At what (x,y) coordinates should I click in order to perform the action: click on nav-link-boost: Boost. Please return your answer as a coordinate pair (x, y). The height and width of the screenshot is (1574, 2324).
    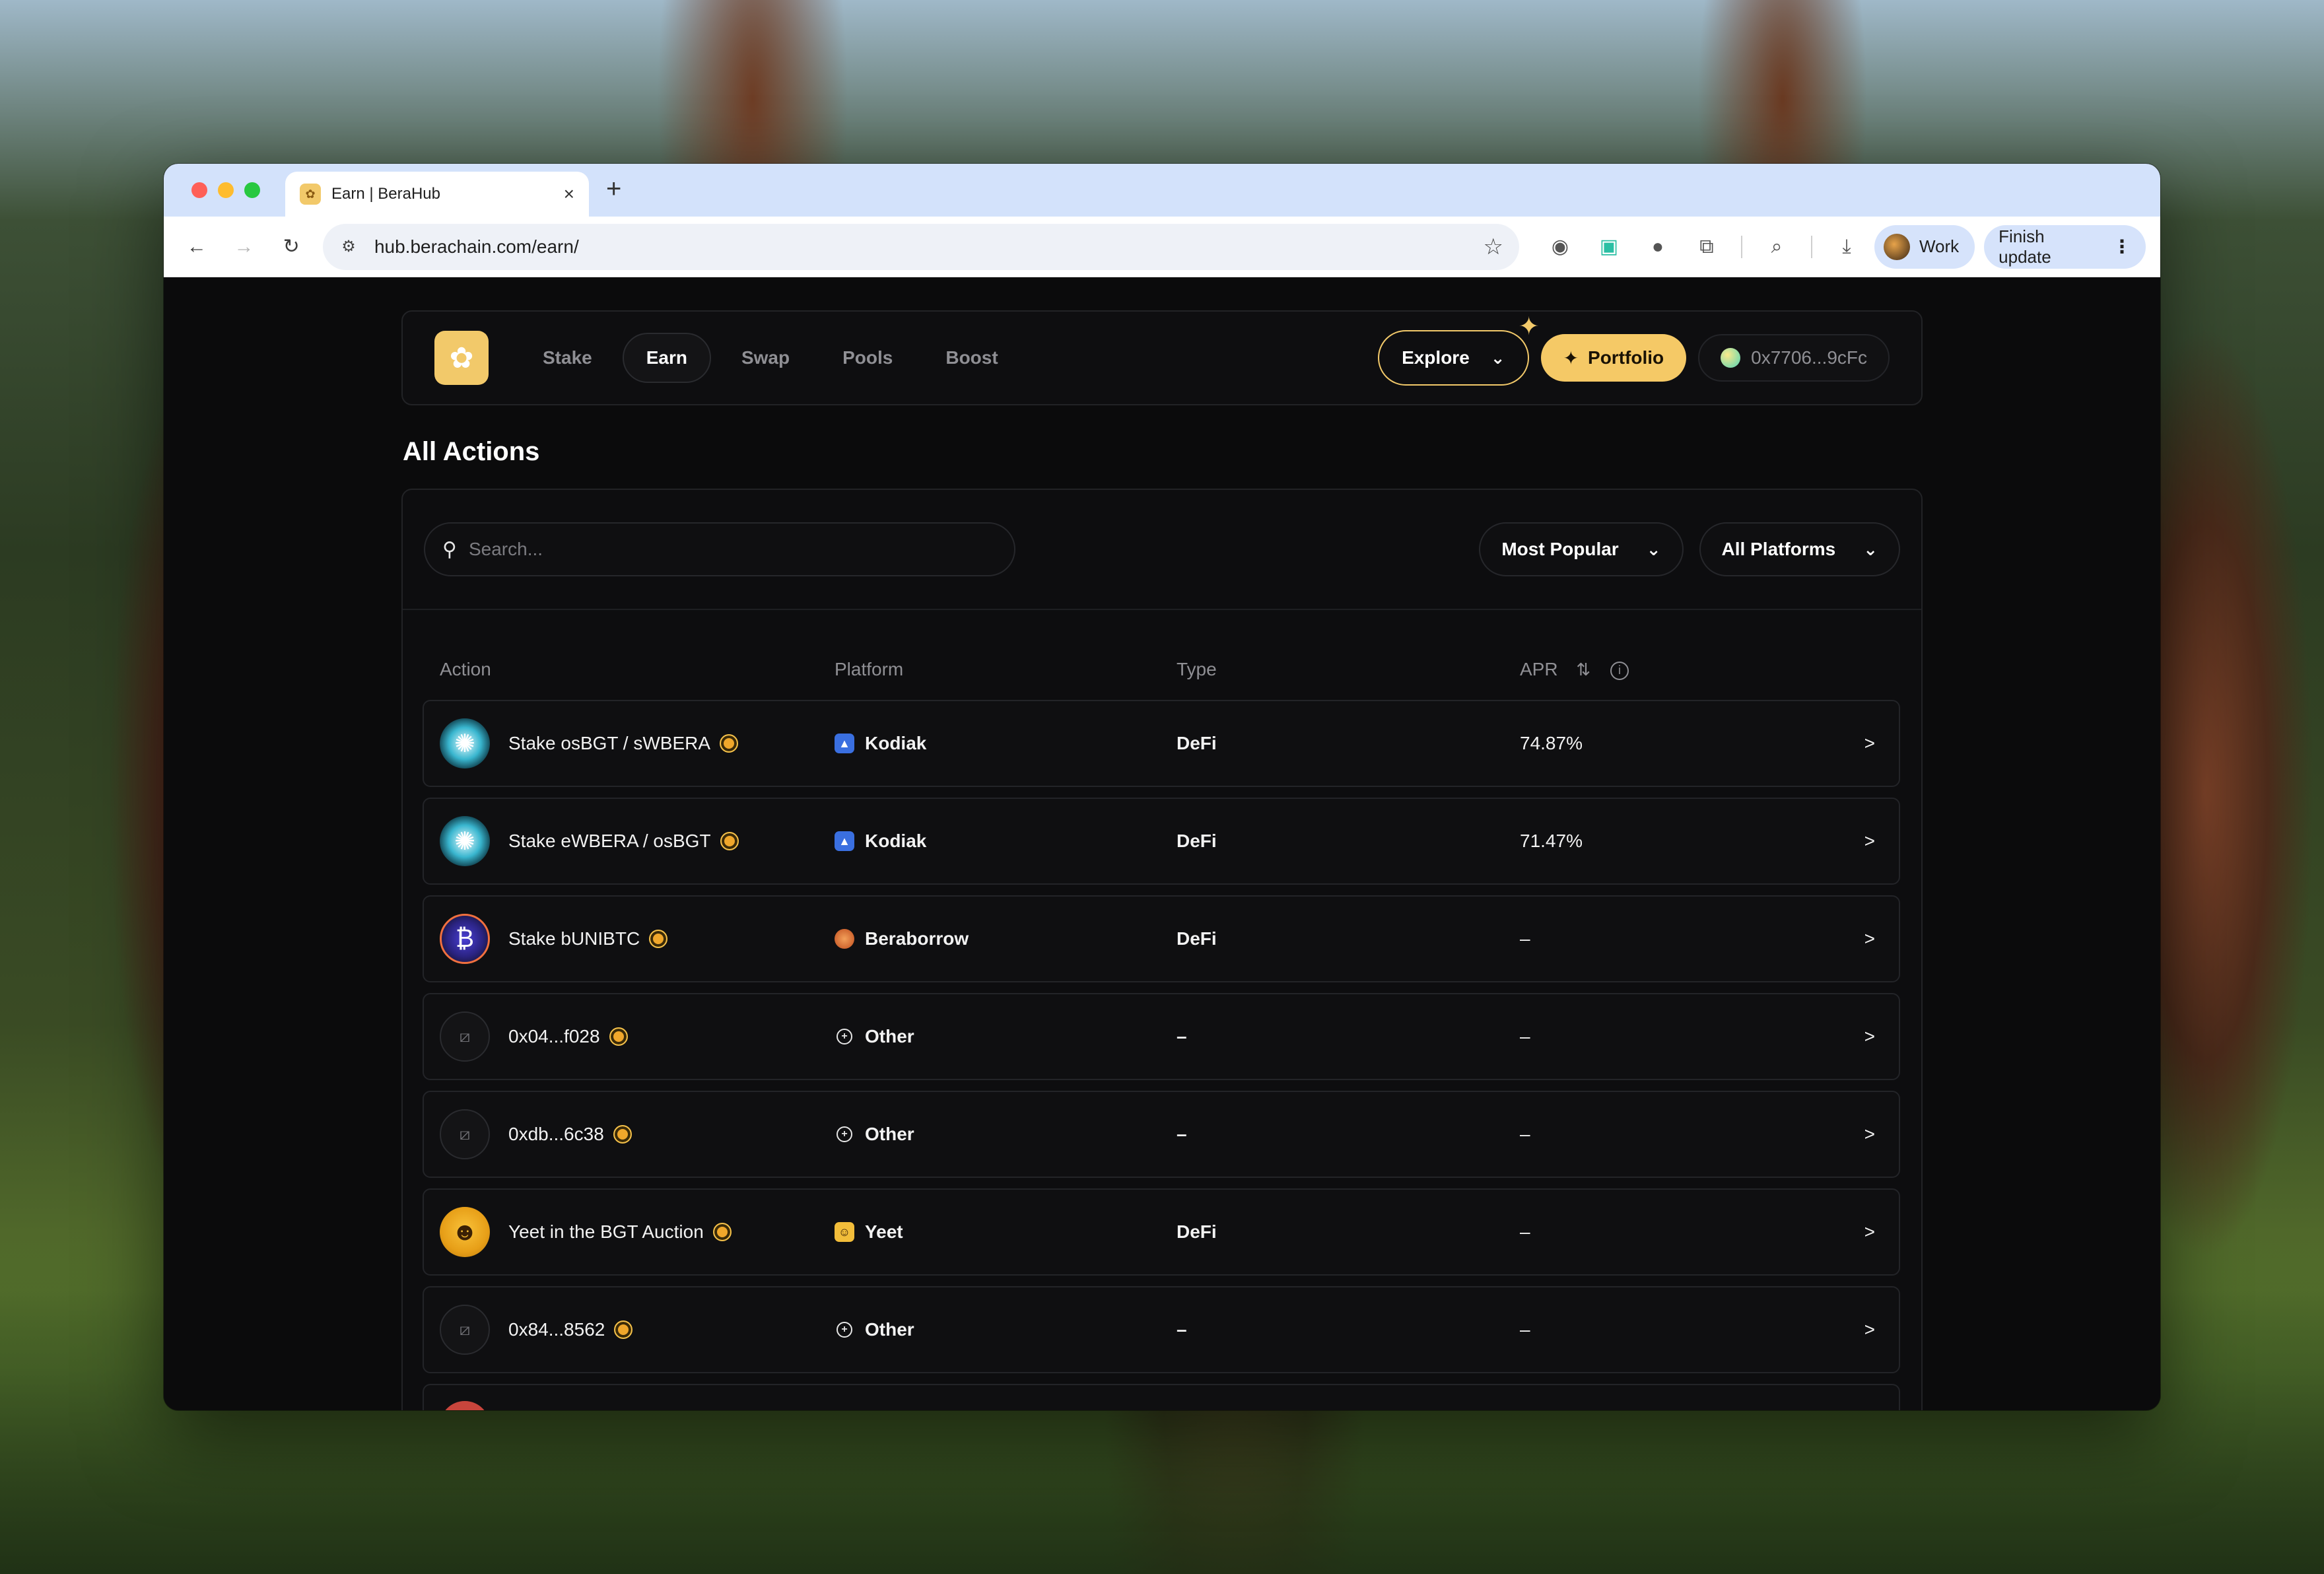
    Looking at the image, I should click on (972, 358).